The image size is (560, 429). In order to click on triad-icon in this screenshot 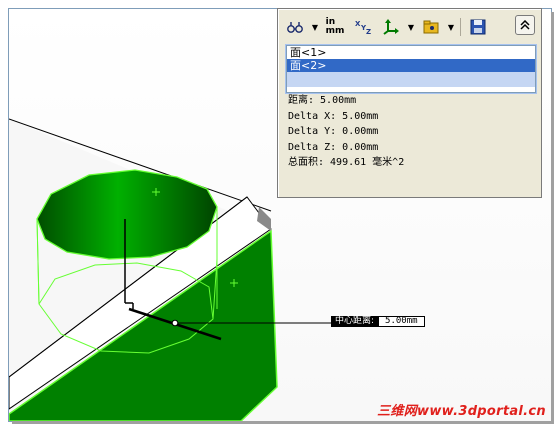, I will do `click(391, 27)`.